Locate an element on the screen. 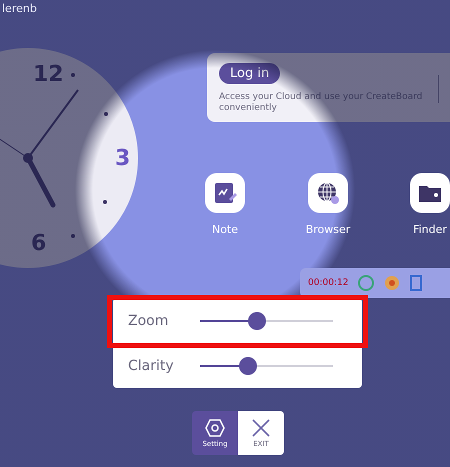 The width and height of the screenshot is (450, 467). pen-note-icon is located at coordinates (225, 193).